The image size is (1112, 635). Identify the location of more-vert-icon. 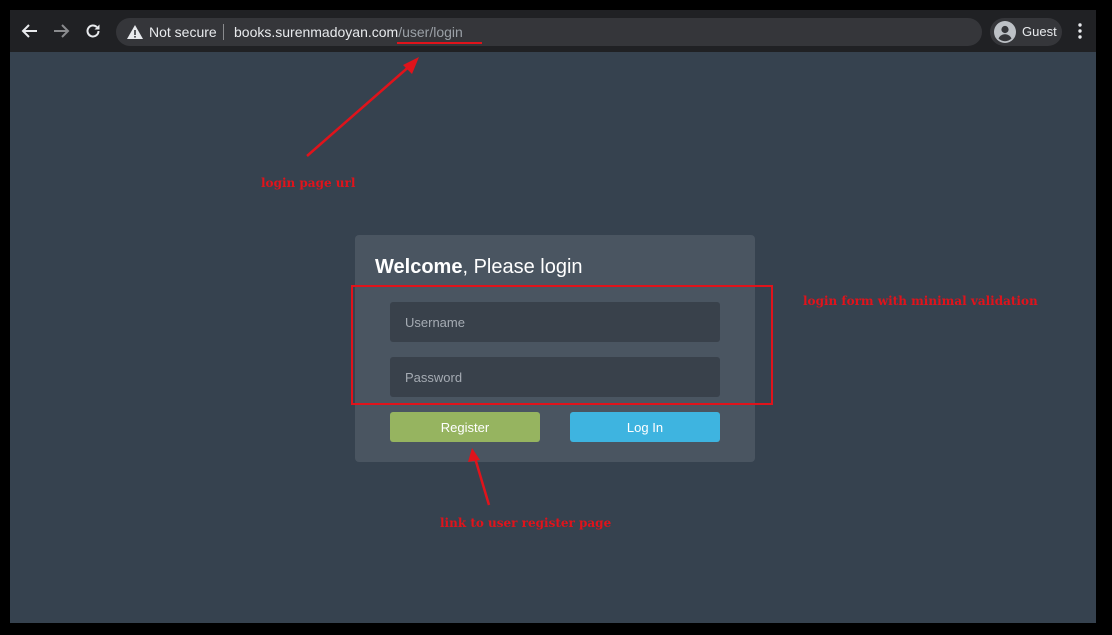
(1080, 31).